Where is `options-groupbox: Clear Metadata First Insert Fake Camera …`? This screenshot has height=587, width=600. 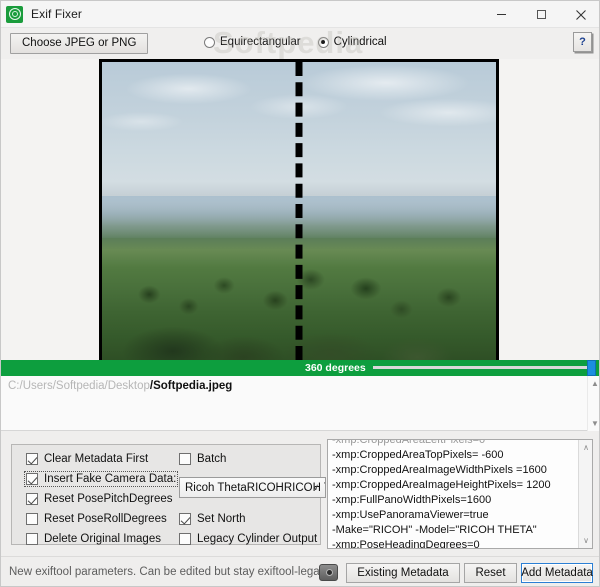 options-groupbox: Clear Metadata First Insert Fake Camera … is located at coordinates (168, 494).